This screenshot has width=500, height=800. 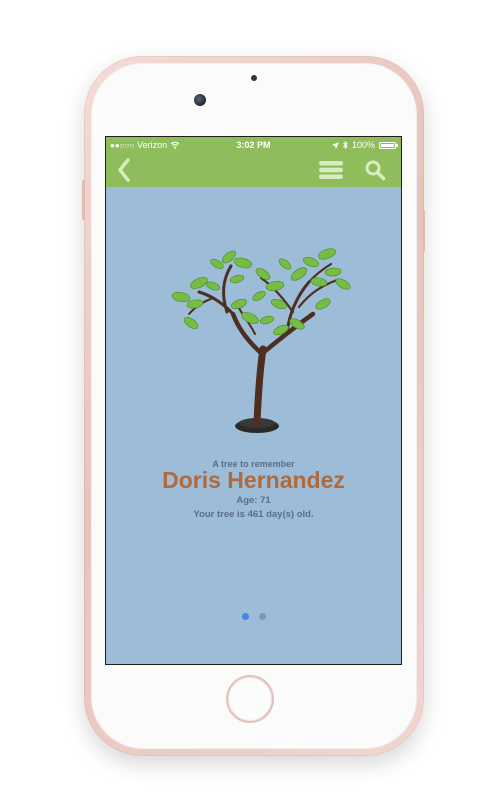 What do you see at coordinates (253, 500) in the screenshot?
I see `memorial-age: Age: 71` at bounding box center [253, 500].